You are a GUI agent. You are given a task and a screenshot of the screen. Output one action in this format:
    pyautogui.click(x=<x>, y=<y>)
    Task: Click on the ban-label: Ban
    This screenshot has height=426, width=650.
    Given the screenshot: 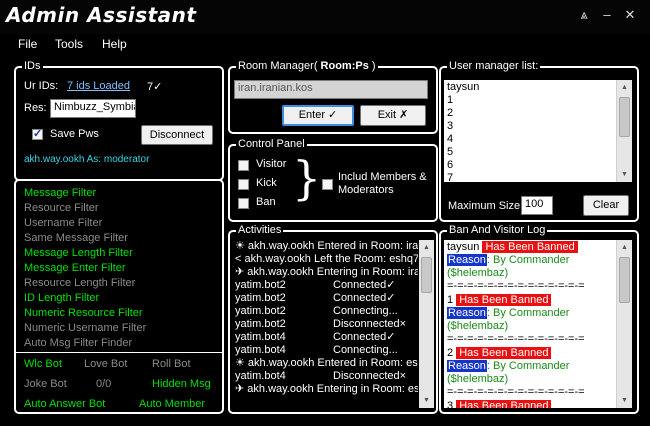 What is the action you would take?
    pyautogui.click(x=266, y=202)
    